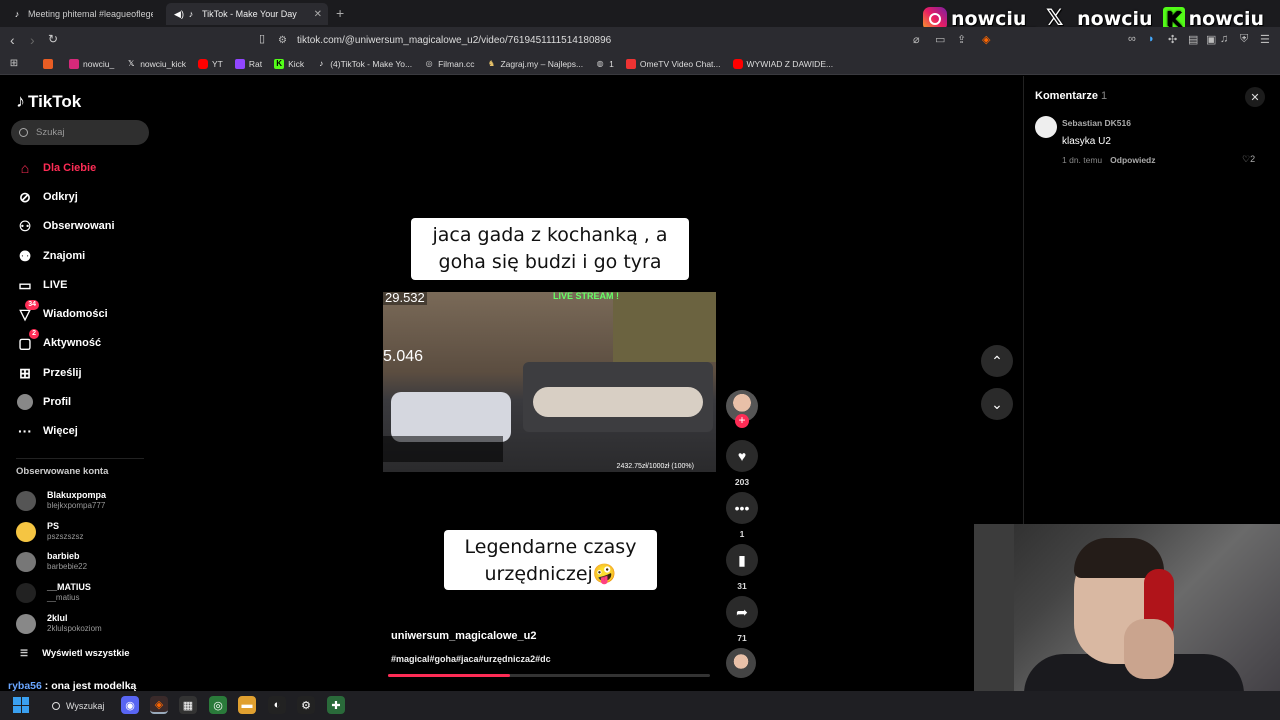 This screenshot has width=1280, height=720. Describe the element at coordinates (961, 39) in the screenshot. I see `share-icon: ⇪` at that location.